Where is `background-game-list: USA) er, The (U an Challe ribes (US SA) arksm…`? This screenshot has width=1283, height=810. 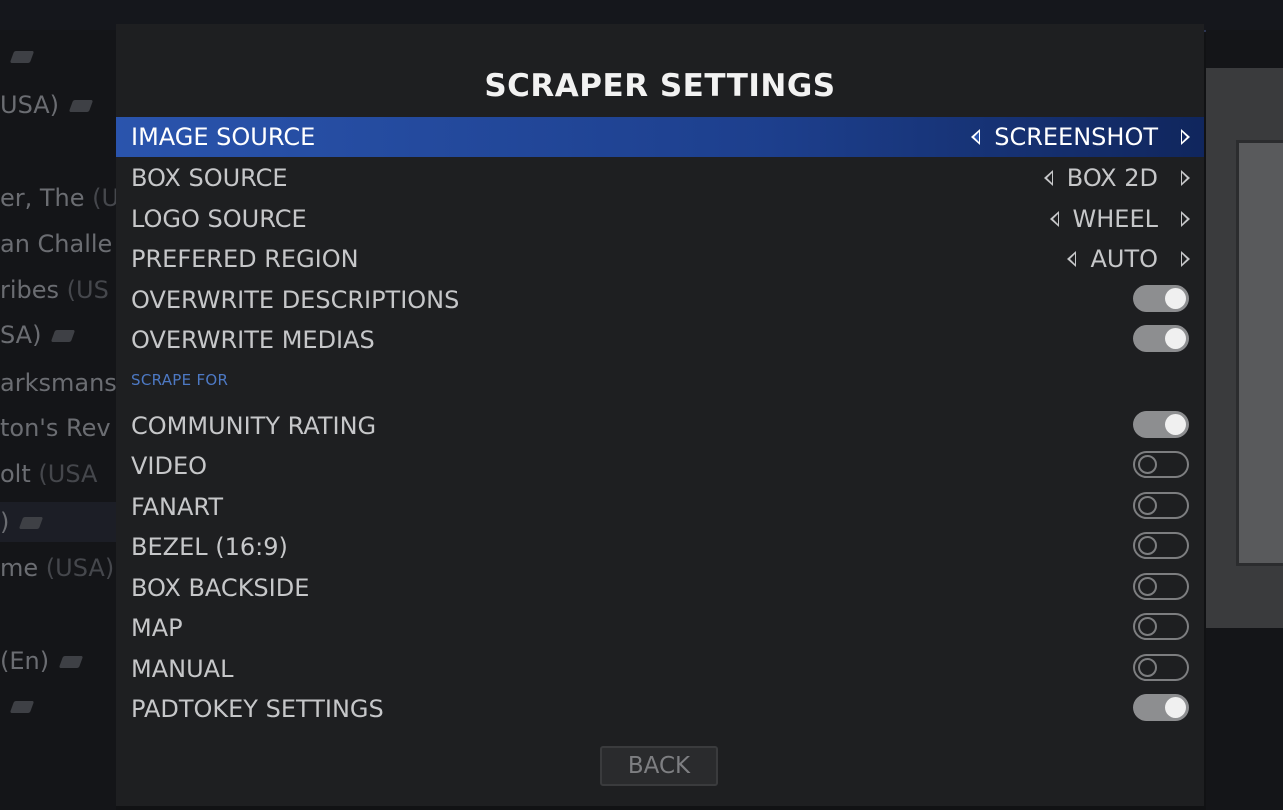 background-game-list: USA) er, The (U an Challe ribes (US SA) arksm… is located at coordinates (58, 420).